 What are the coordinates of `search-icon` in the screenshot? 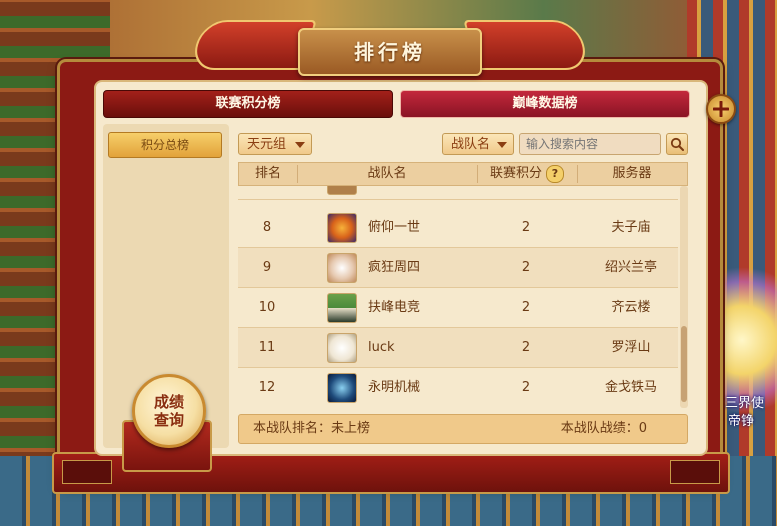 It's located at (677, 144).